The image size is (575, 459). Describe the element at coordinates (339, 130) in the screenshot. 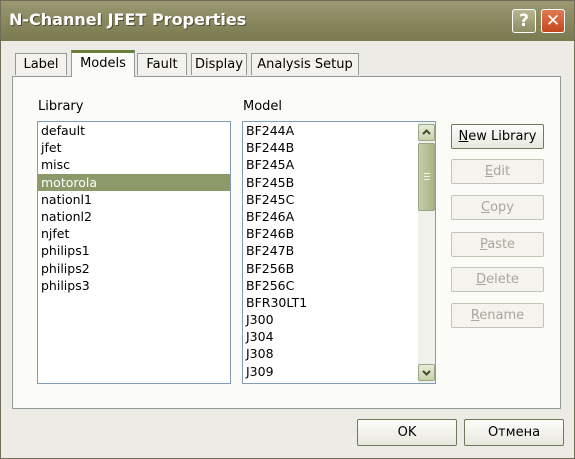

I see `model-item: BF244A` at that location.